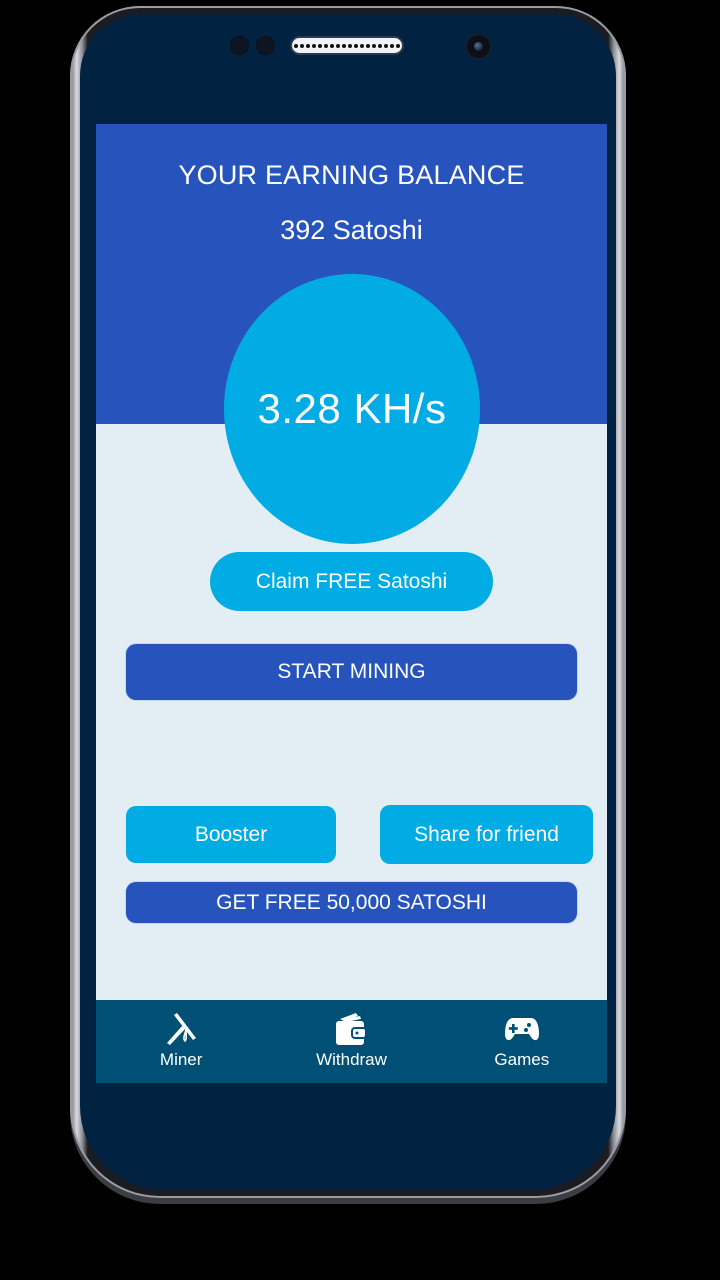 This screenshot has height=1280, width=720. Describe the element at coordinates (478, 46) in the screenshot. I see `front-camera` at that location.